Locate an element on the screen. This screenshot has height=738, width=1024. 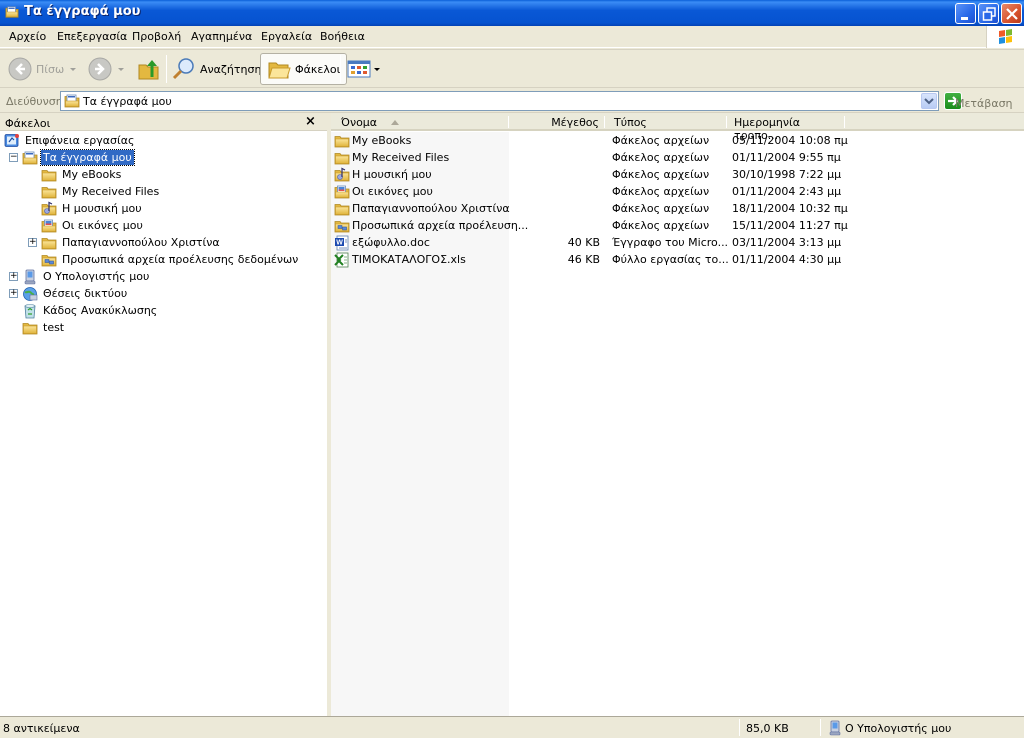
column-header-type: Τύπος is located at coordinates (666, 121).